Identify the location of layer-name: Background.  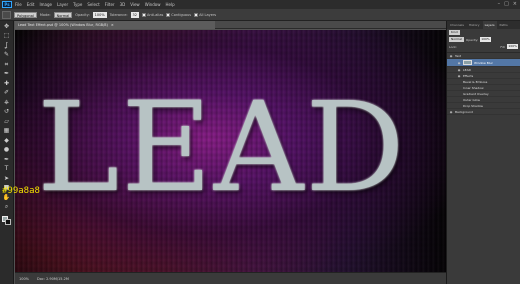
(464, 111).